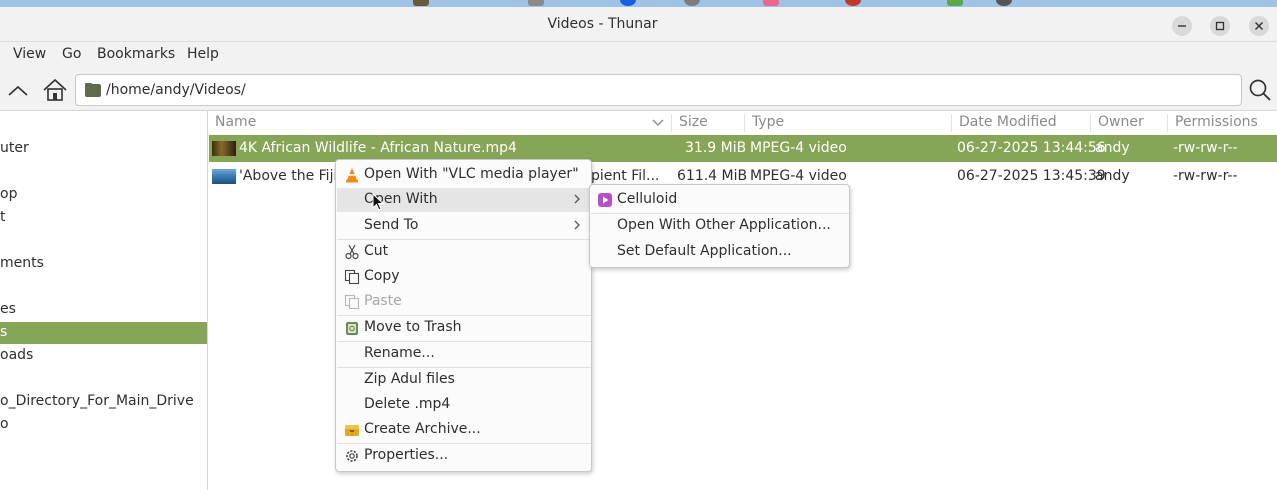  What do you see at coordinates (409, 379) in the screenshot?
I see `menu-item-label: Zip Adul files` at bounding box center [409, 379].